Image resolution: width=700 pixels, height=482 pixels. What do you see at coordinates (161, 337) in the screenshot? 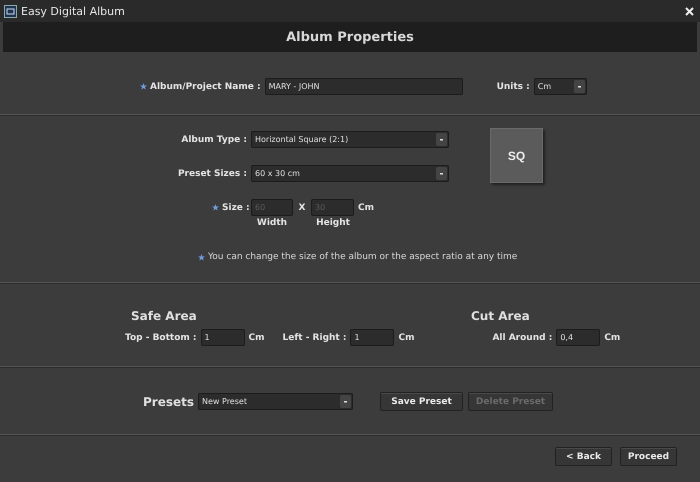
I see `field-label: Top - Bottom :` at bounding box center [161, 337].